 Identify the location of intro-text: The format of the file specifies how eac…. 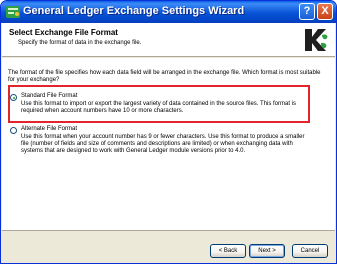
(164, 76).